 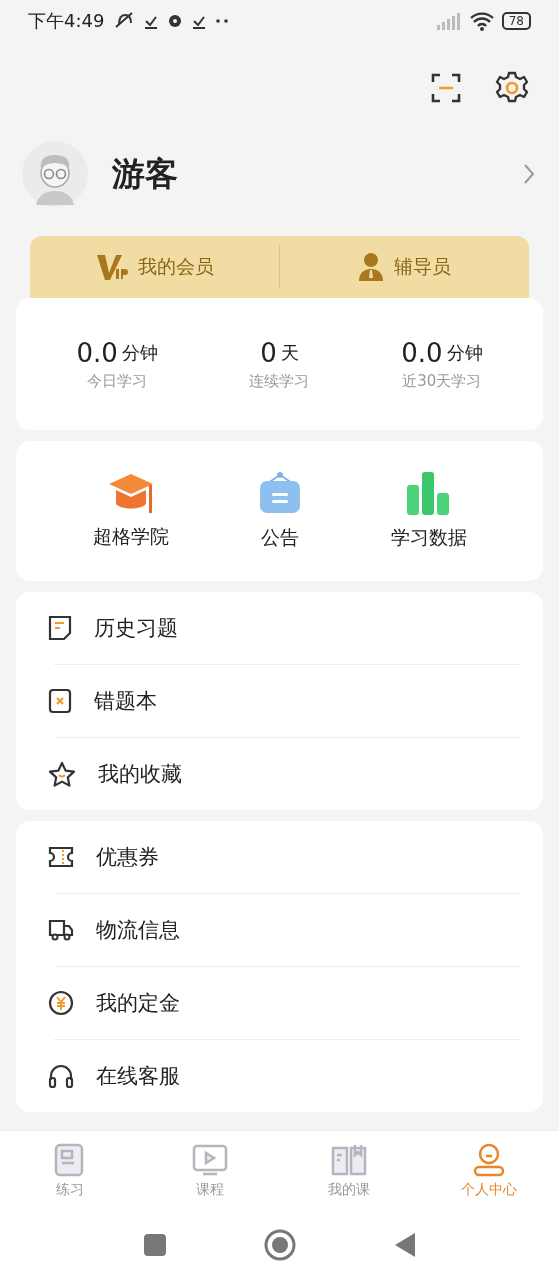 I want to click on membership-link: 辅导员, so click(x=422, y=267).